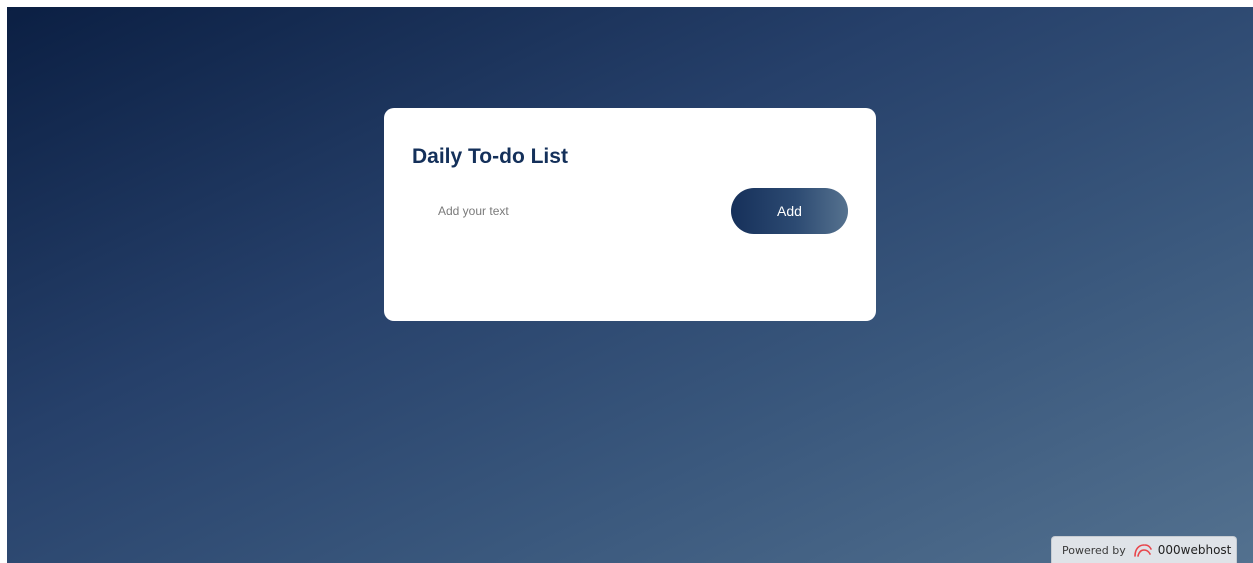 This screenshot has width=1253, height=563. Describe the element at coordinates (1094, 550) in the screenshot. I see `powered-by-text: Powered by` at that location.